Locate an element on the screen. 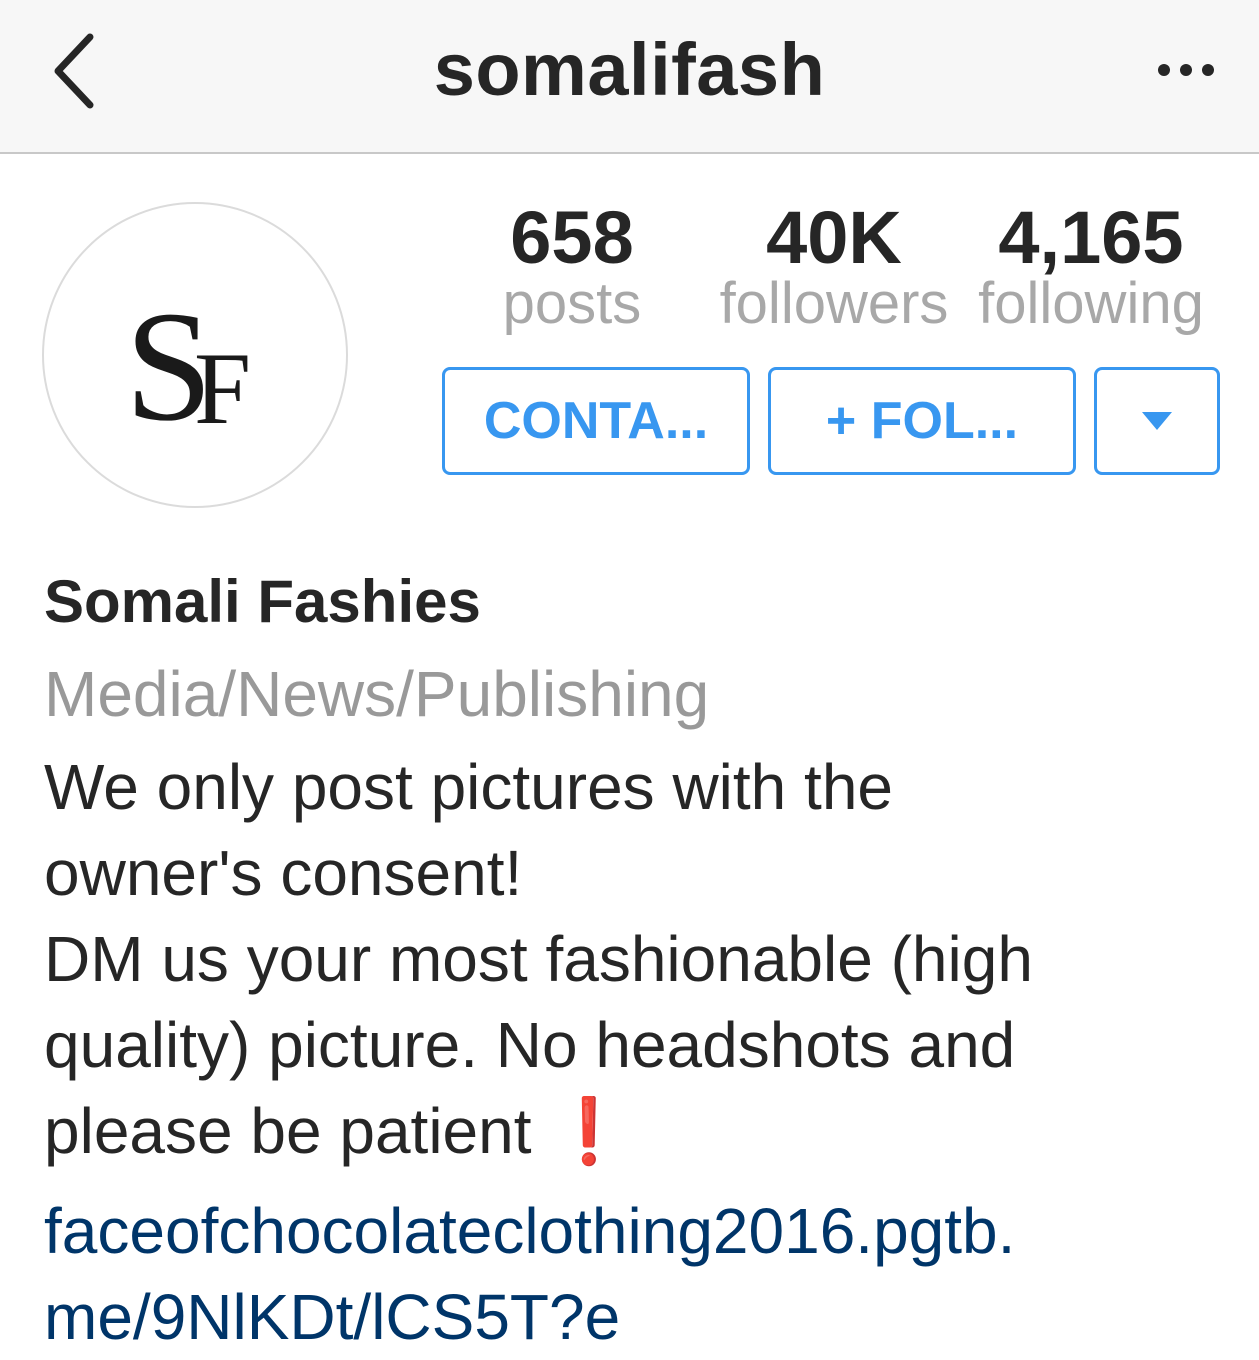 The height and width of the screenshot is (1360, 1259). followers-count: 40K is located at coordinates (834, 237).